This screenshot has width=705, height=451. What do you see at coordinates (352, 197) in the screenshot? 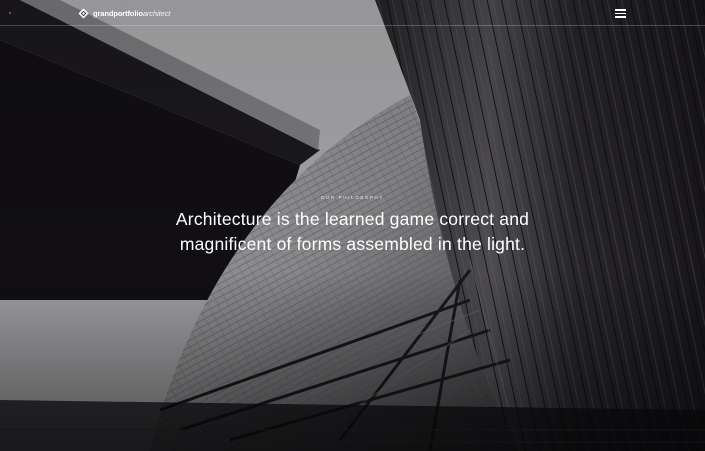
I see `section-eyebrow: OUR PHILOSOPHY` at bounding box center [352, 197].